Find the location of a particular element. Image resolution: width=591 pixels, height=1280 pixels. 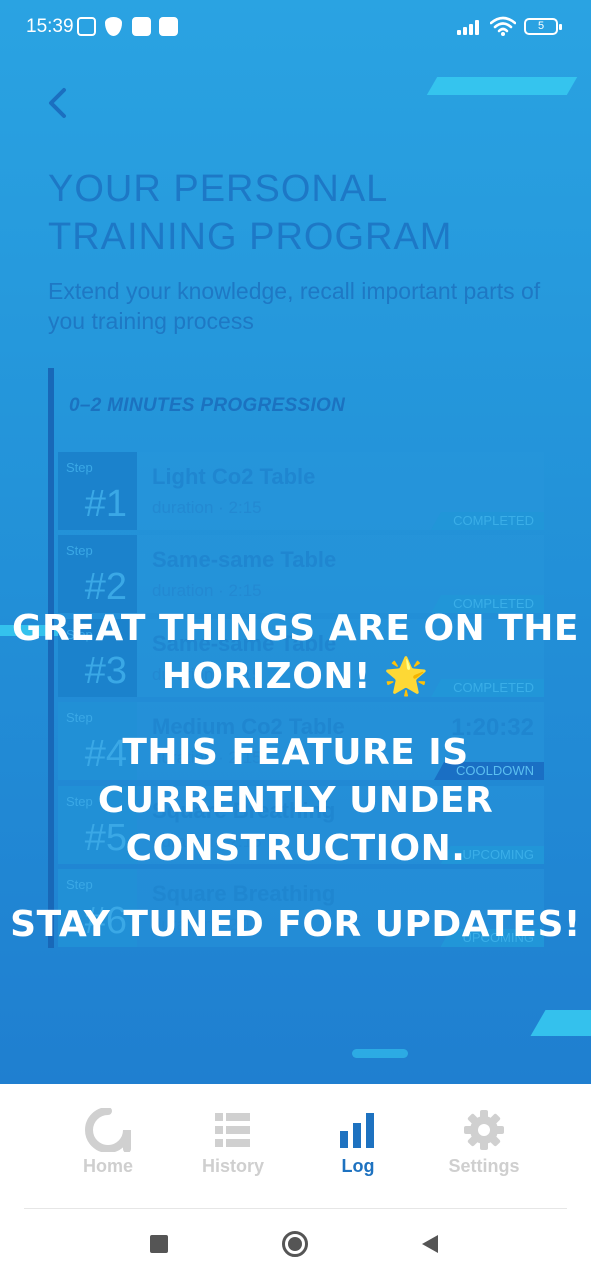

battery-icon: 5 is located at coordinates (543, 26).